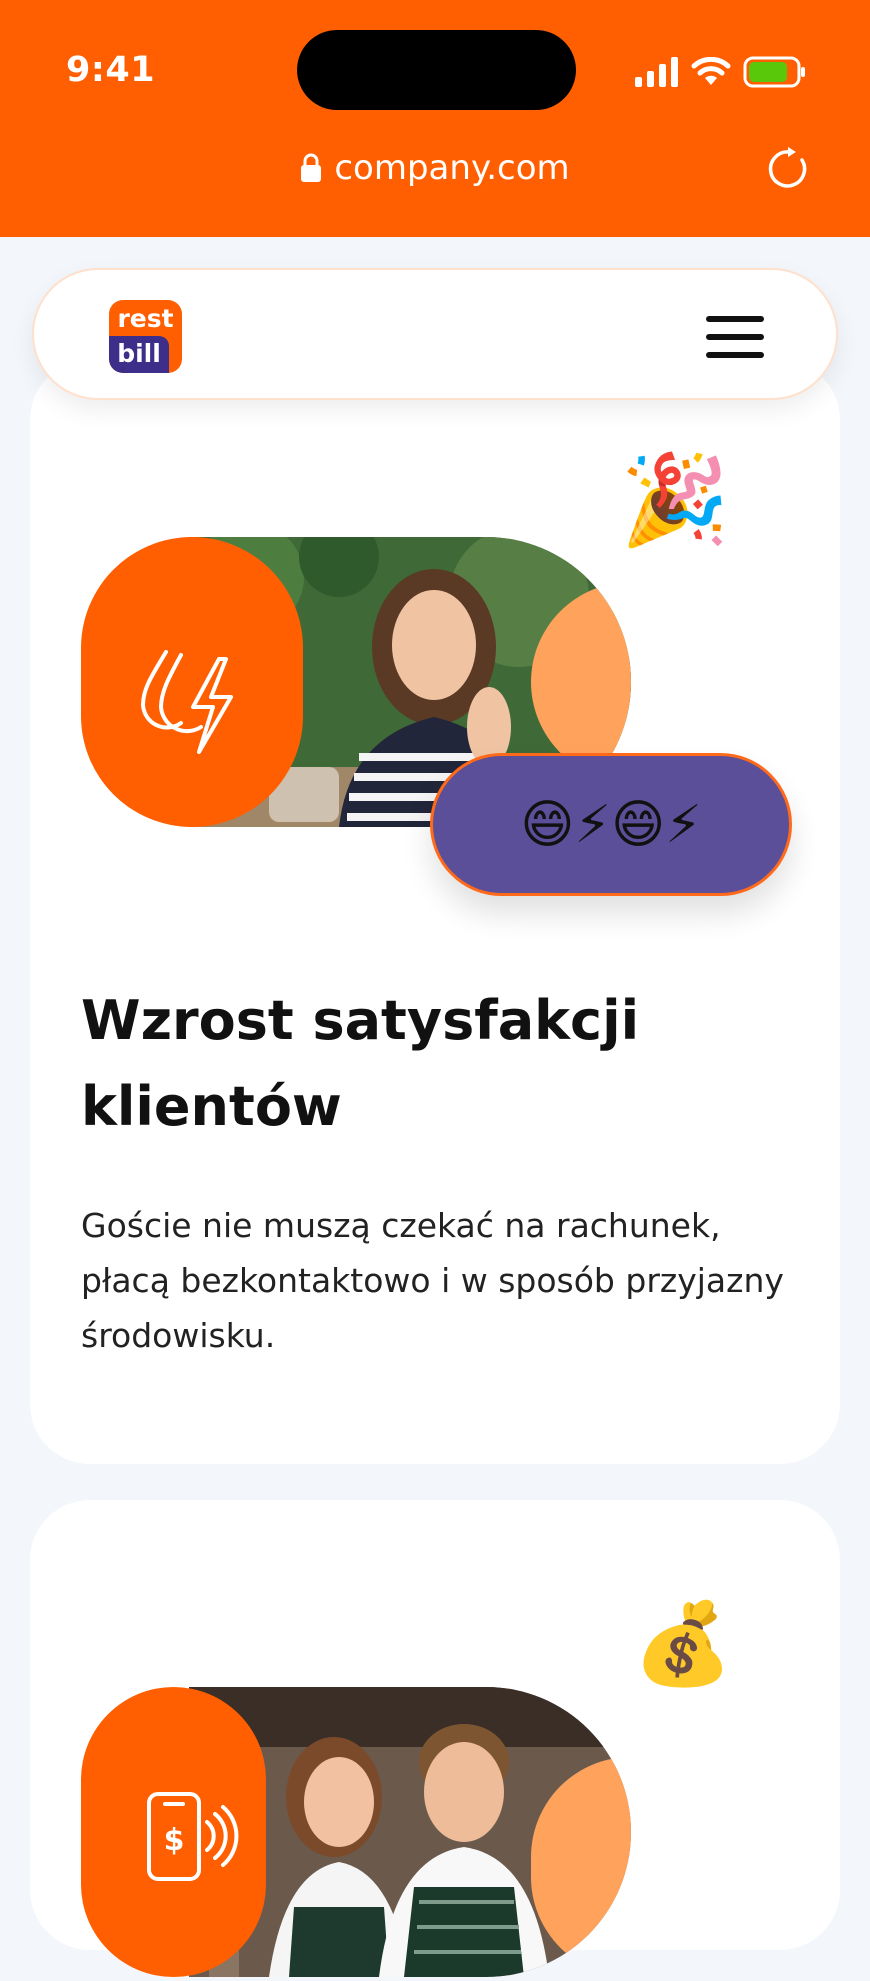 The height and width of the screenshot is (1981, 870). What do you see at coordinates (356, 1832) in the screenshot?
I see `feature-hero: $` at bounding box center [356, 1832].